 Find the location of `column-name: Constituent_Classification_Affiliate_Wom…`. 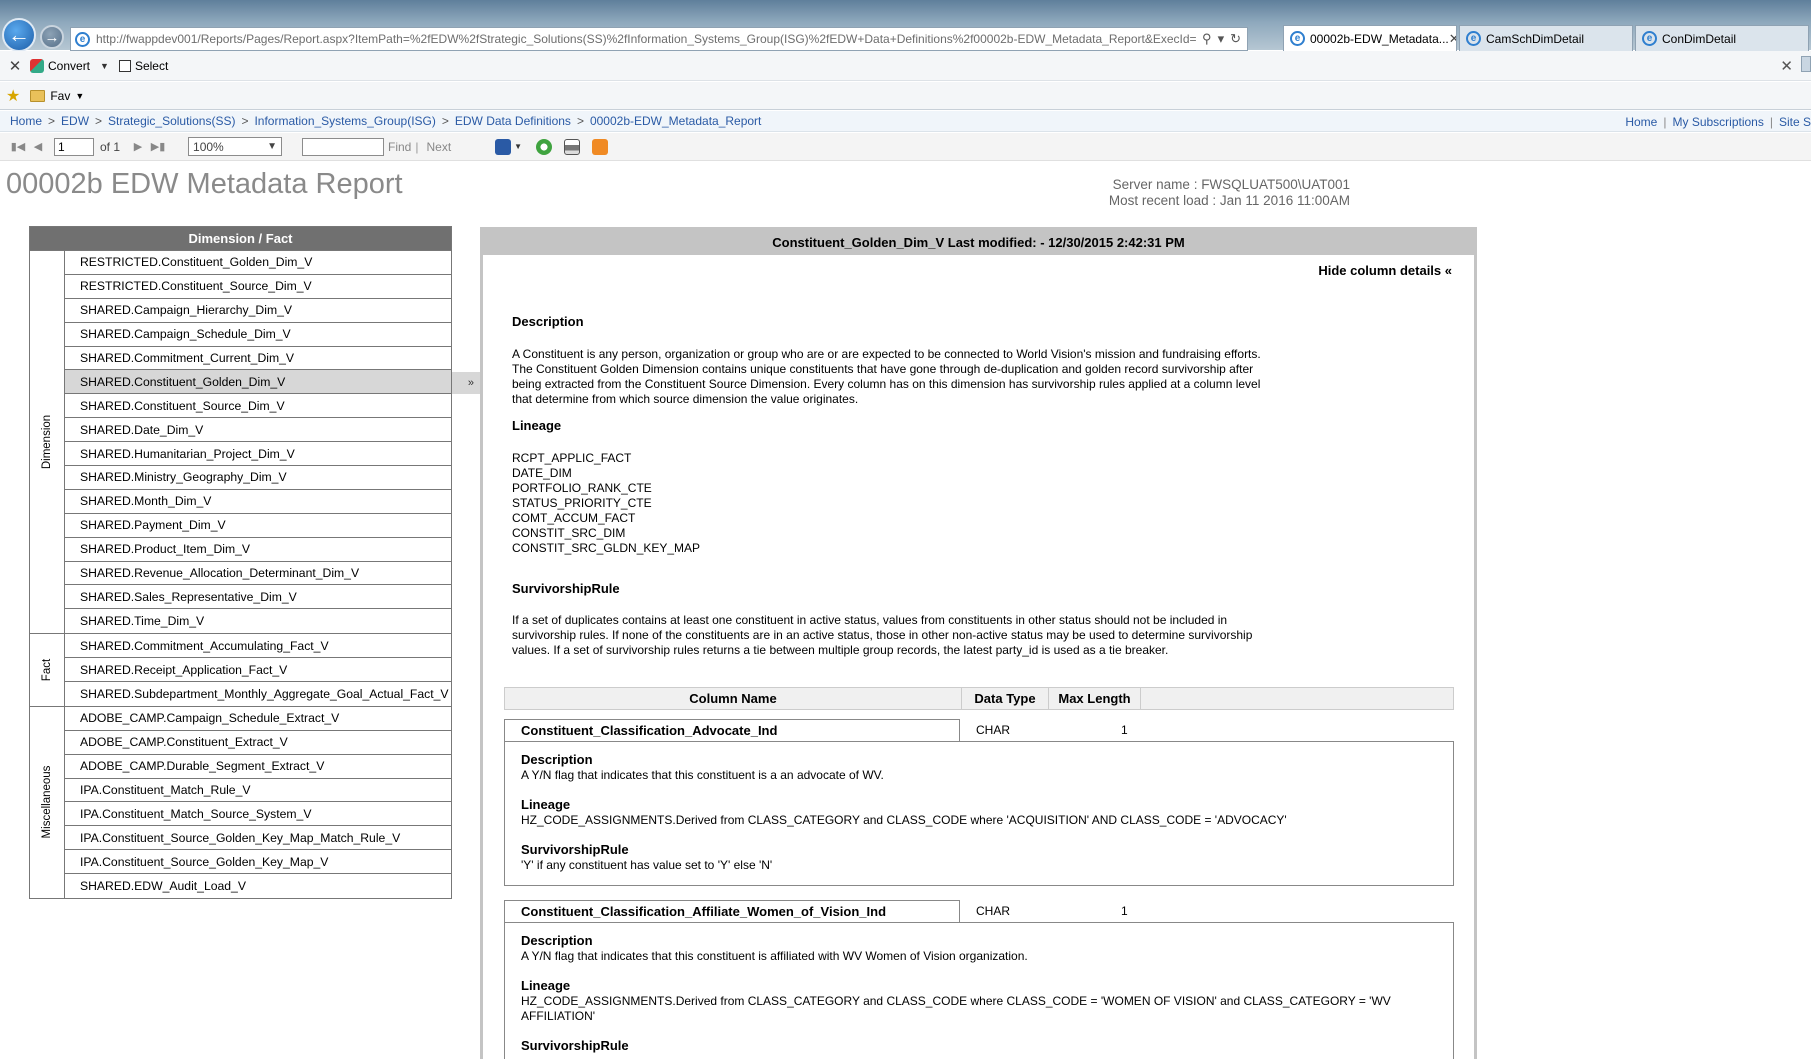

column-name: Constituent_Classification_Affiliate_Wom… is located at coordinates (732, 911).